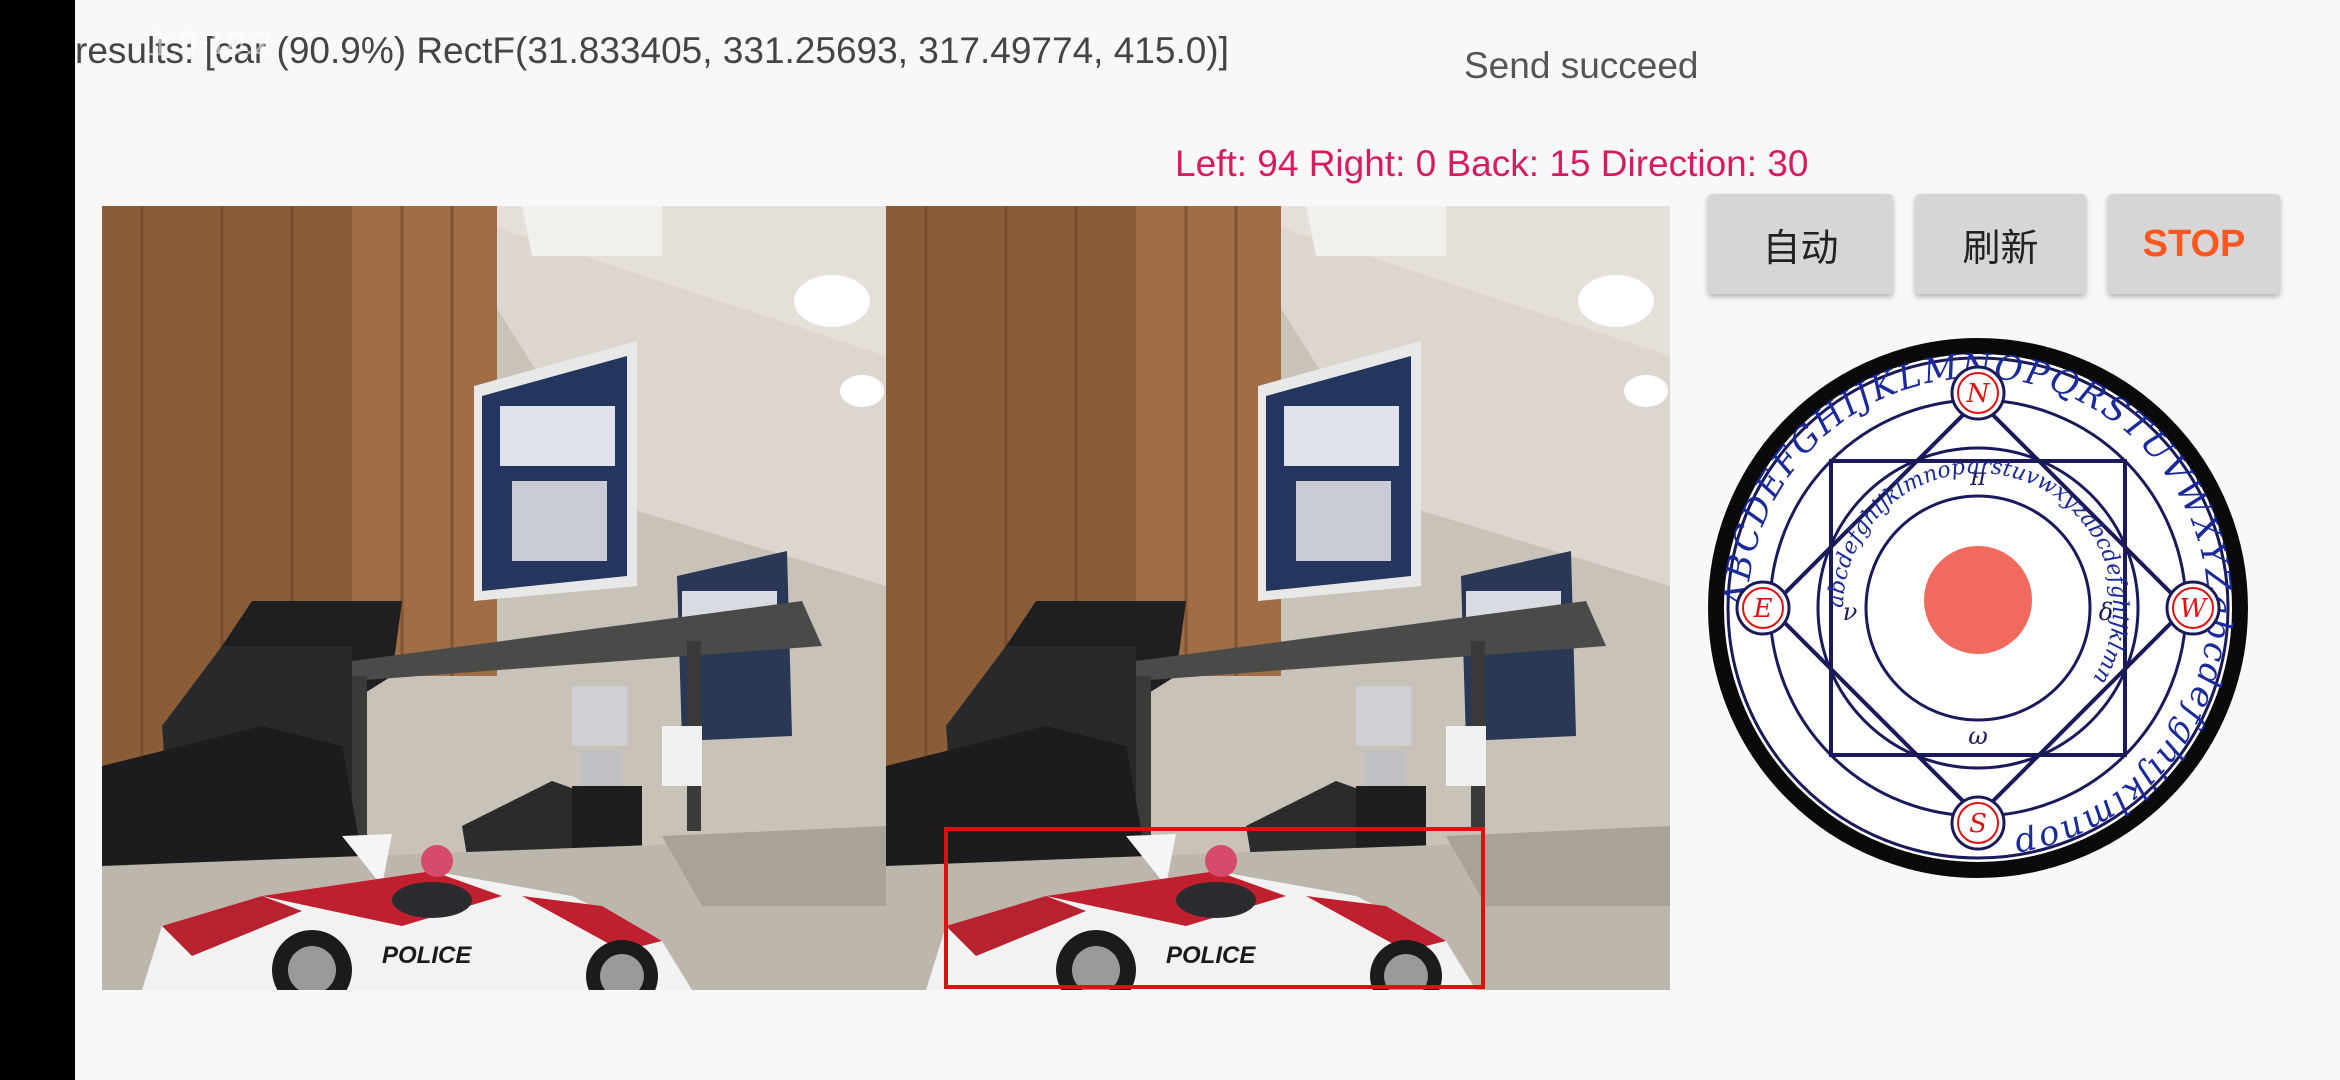  What do you see at coordinates (1492, 163) in the screenshot?
I see `motor-values-readout: Left: 94 Right: 0 Back: 15 Direction: 30` at bounding box center [1492, 163].